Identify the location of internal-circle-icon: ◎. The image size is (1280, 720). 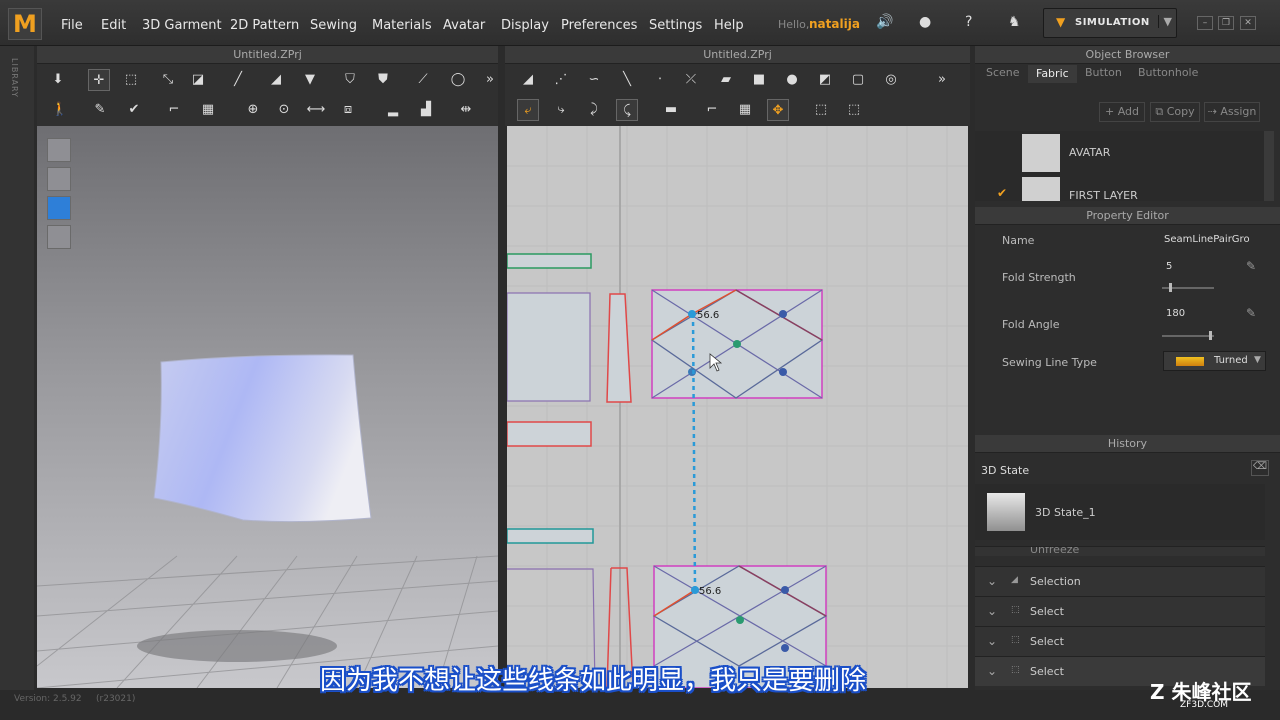
(891, 80).